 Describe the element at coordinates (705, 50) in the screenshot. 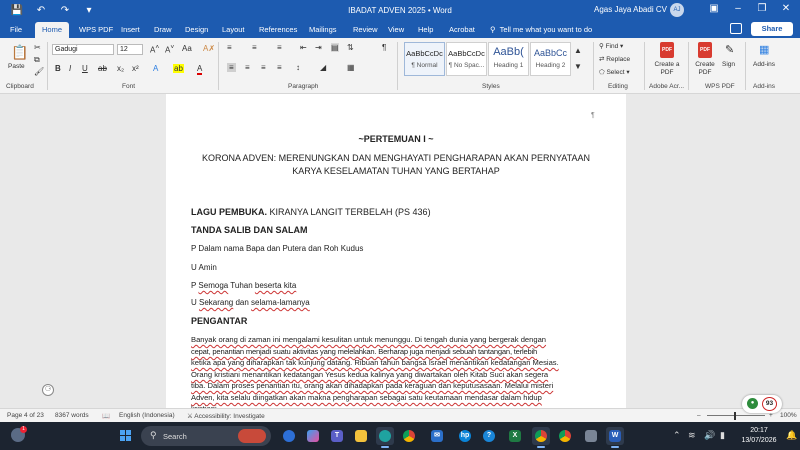

I see `wps-pdf-icon: PDF` at that location.